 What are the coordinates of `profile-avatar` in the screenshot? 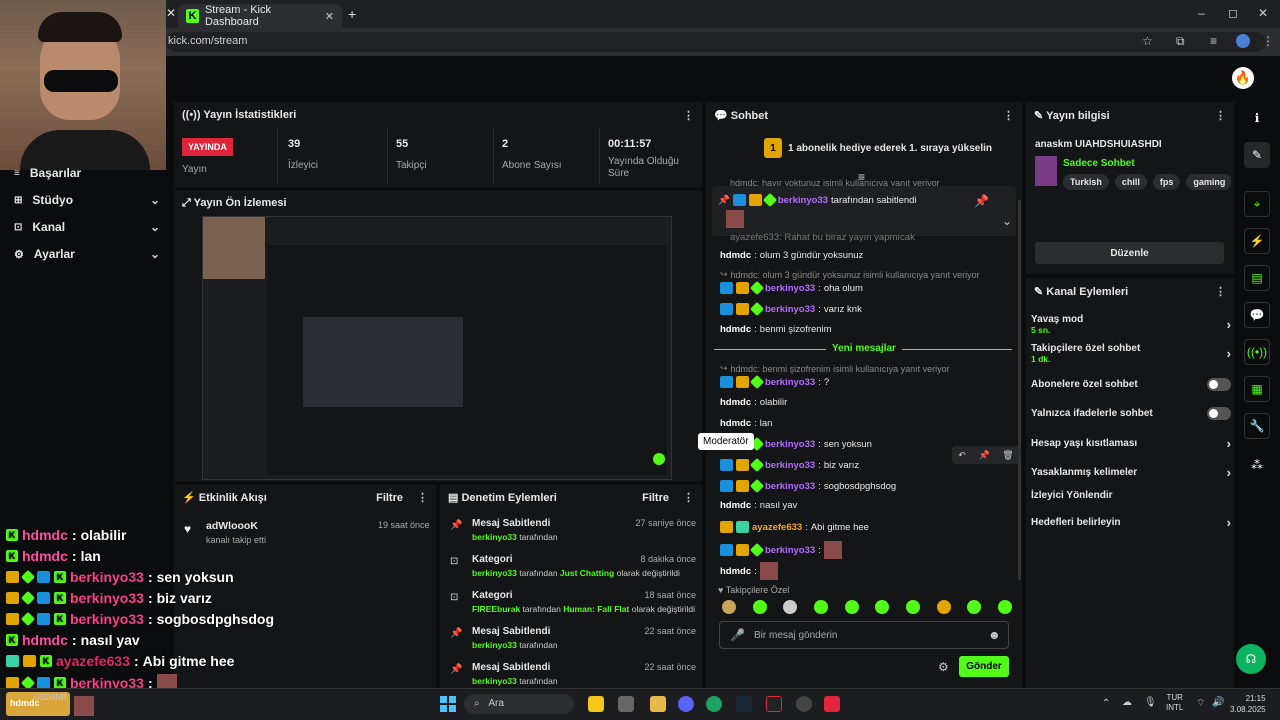 It's located at (1243, 41).